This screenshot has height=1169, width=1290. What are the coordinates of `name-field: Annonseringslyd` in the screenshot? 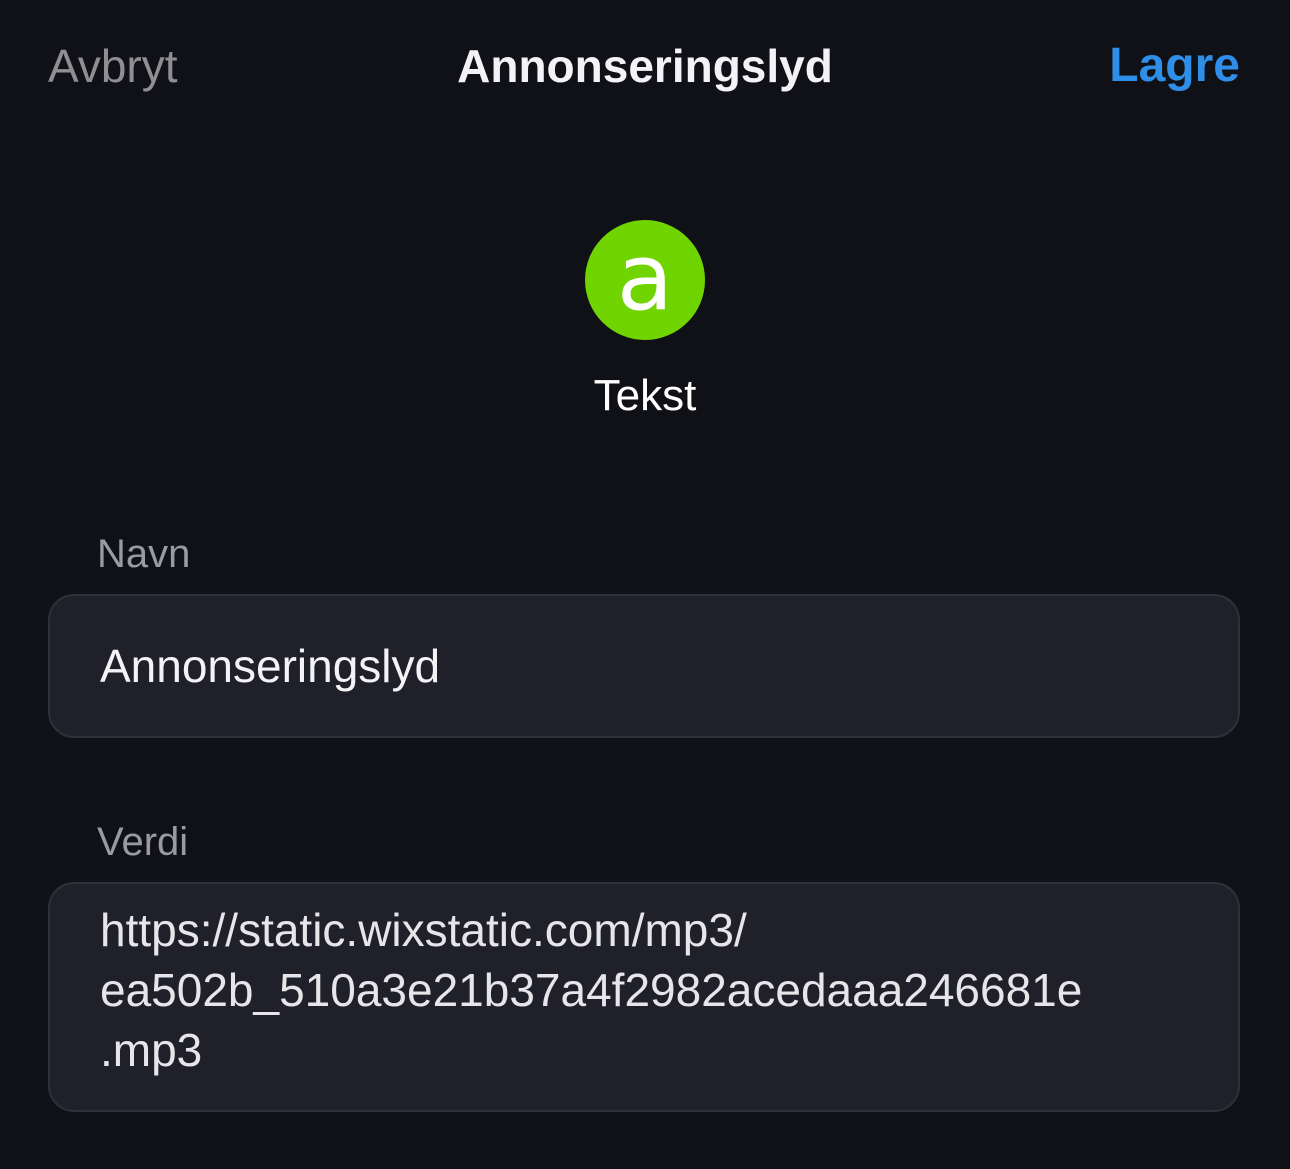 It's located at (644, 666).